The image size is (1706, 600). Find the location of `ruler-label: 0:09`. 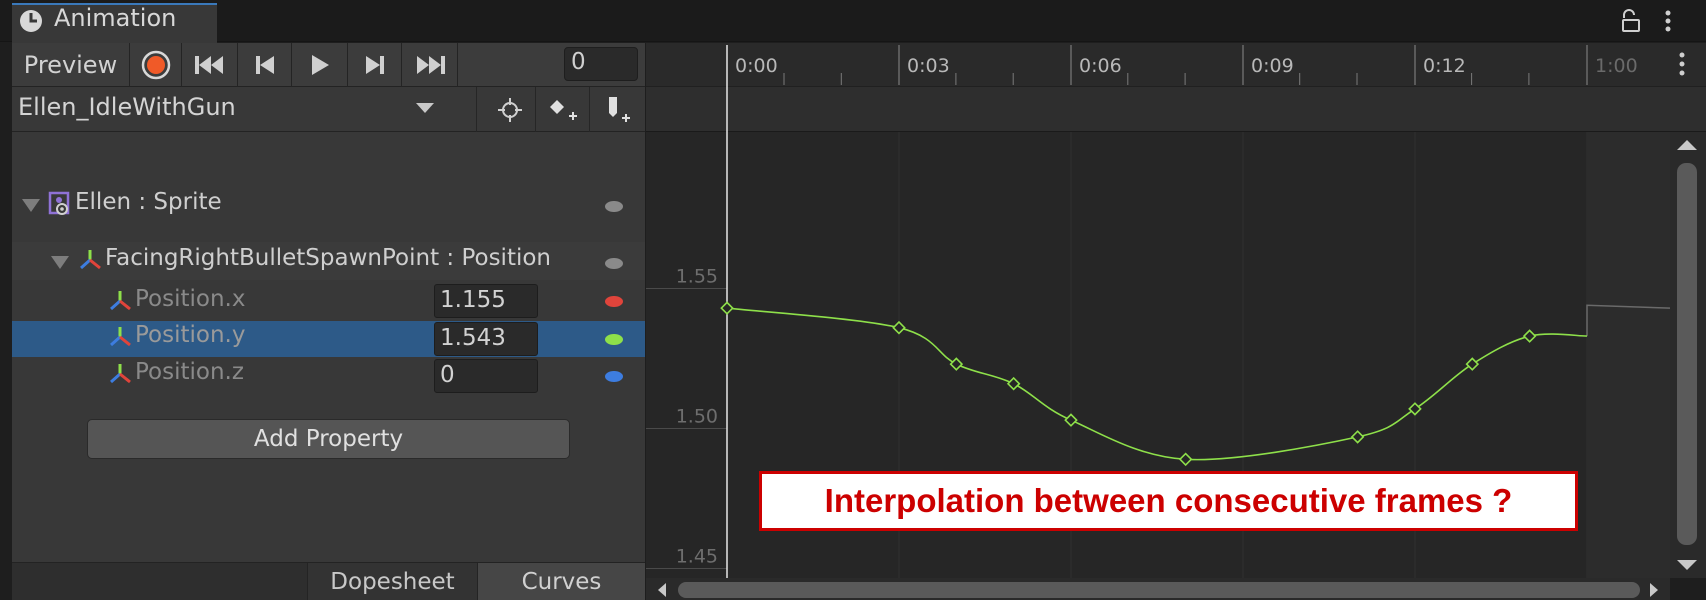

ruler-label: 0:09 is located at coordinates (1272, 66).